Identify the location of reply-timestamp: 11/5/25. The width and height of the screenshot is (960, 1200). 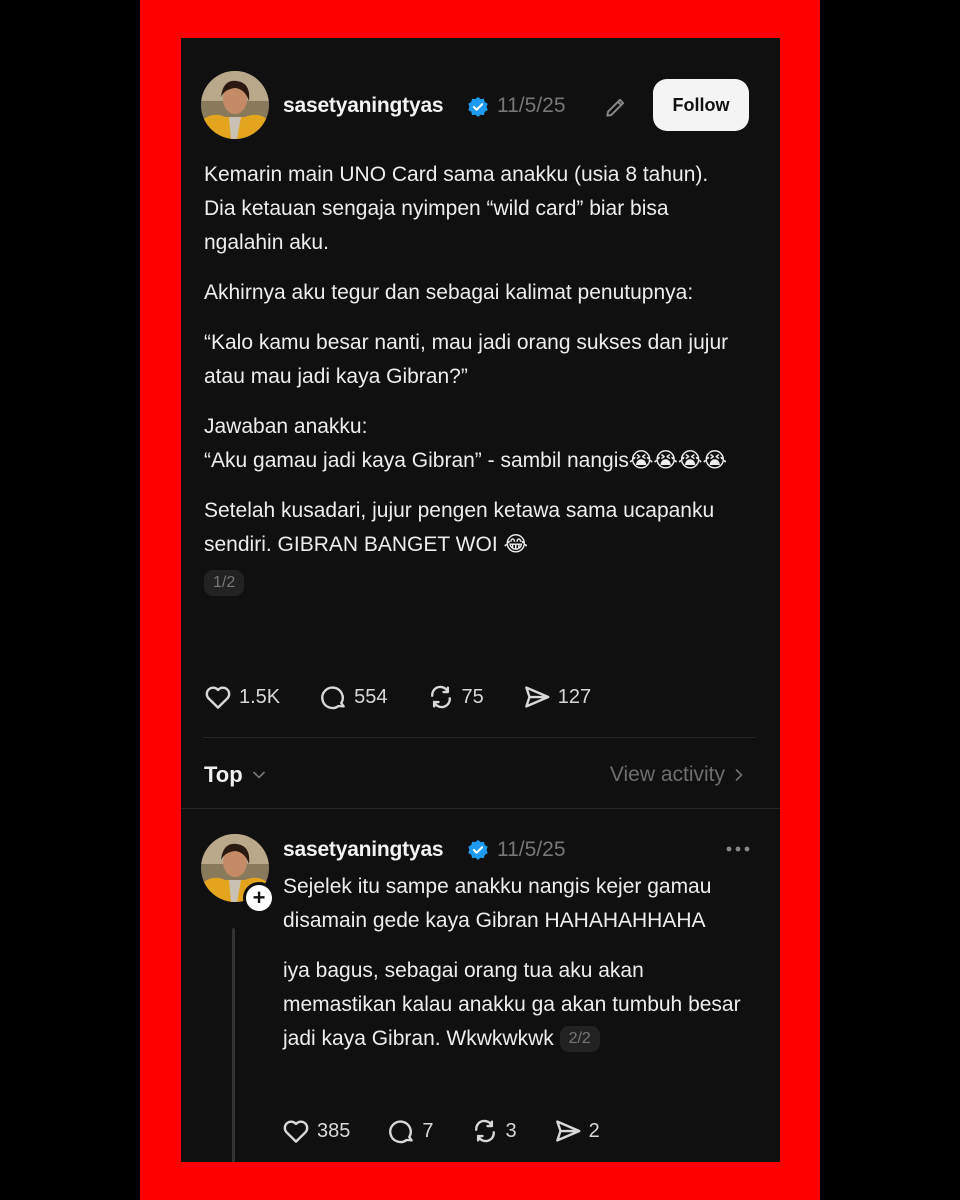
(531, 849).